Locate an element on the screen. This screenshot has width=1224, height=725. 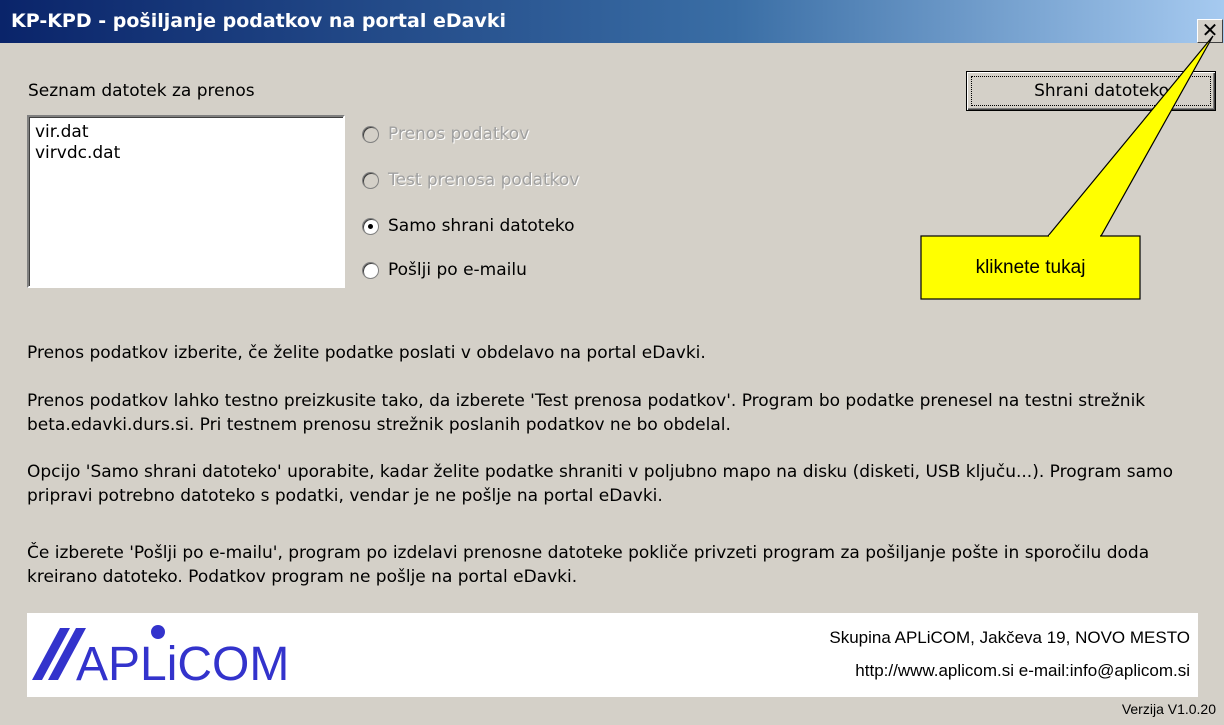
aplicom-logo: APLiCOM is located at coordinates (160, 658).